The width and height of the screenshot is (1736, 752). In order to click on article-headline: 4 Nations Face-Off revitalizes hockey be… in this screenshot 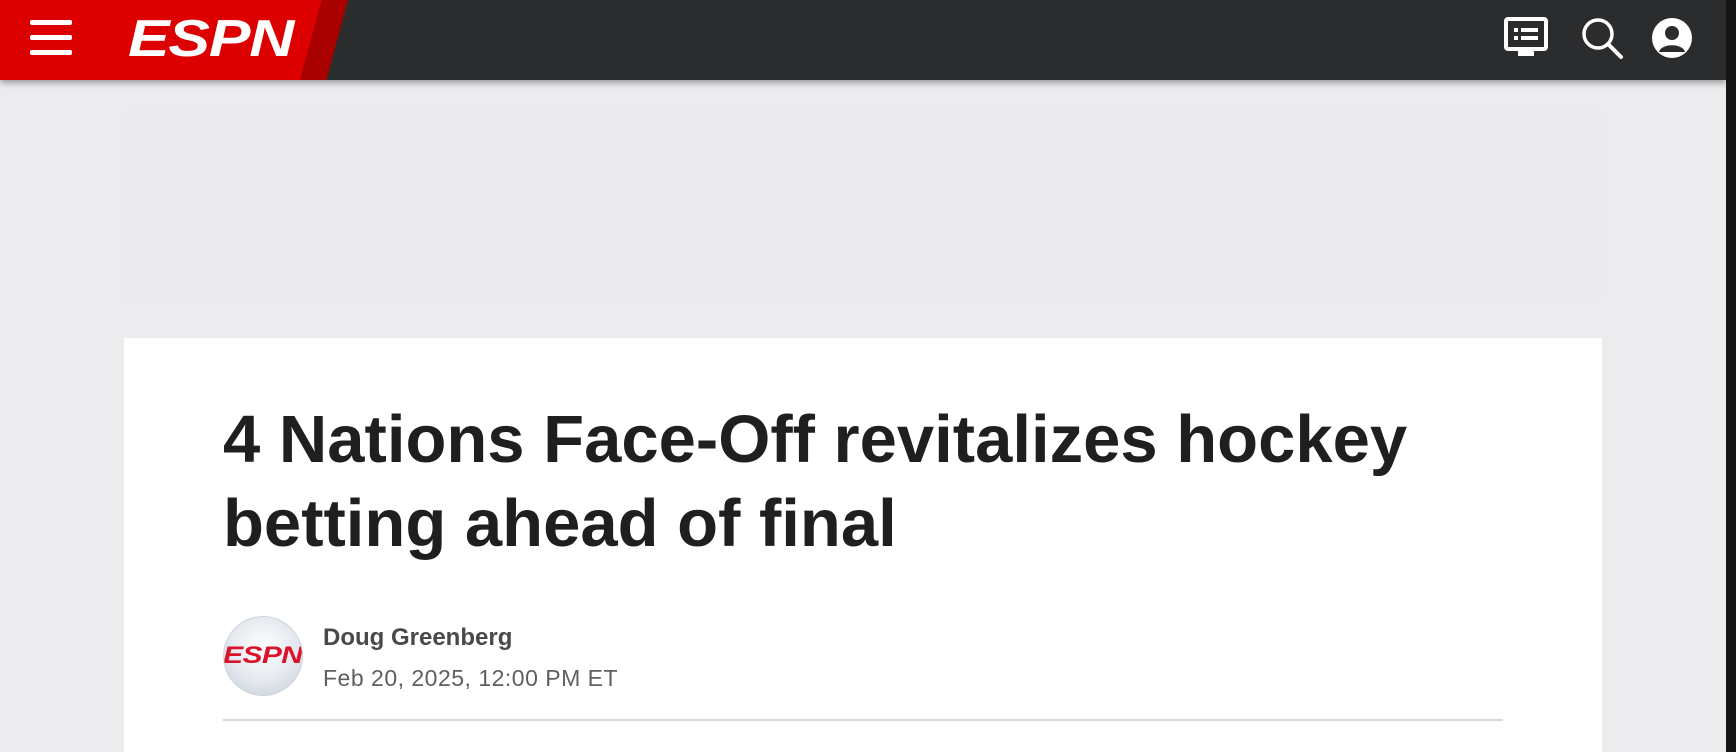, I will do `click(815, 481)`.